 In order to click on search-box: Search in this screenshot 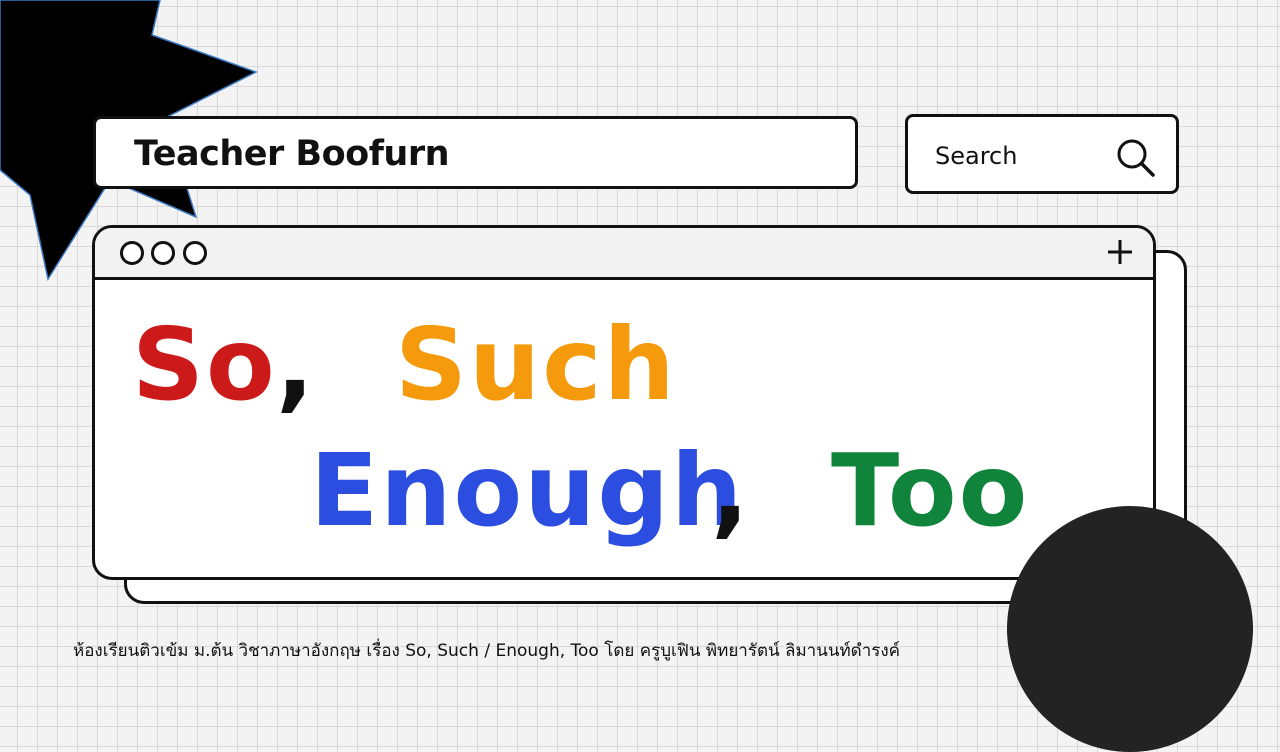, I will do `click(1042, 154)`.